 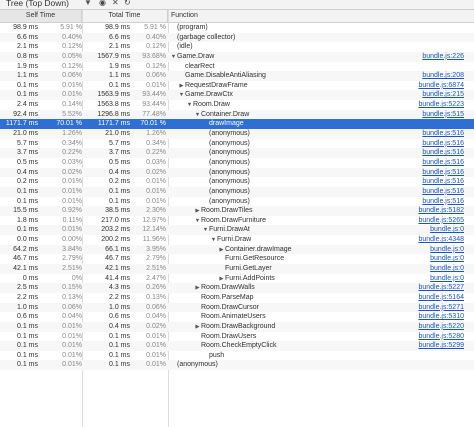 I want to click on total-time-ms: 0.6 ms, so click(x=119, y=317).